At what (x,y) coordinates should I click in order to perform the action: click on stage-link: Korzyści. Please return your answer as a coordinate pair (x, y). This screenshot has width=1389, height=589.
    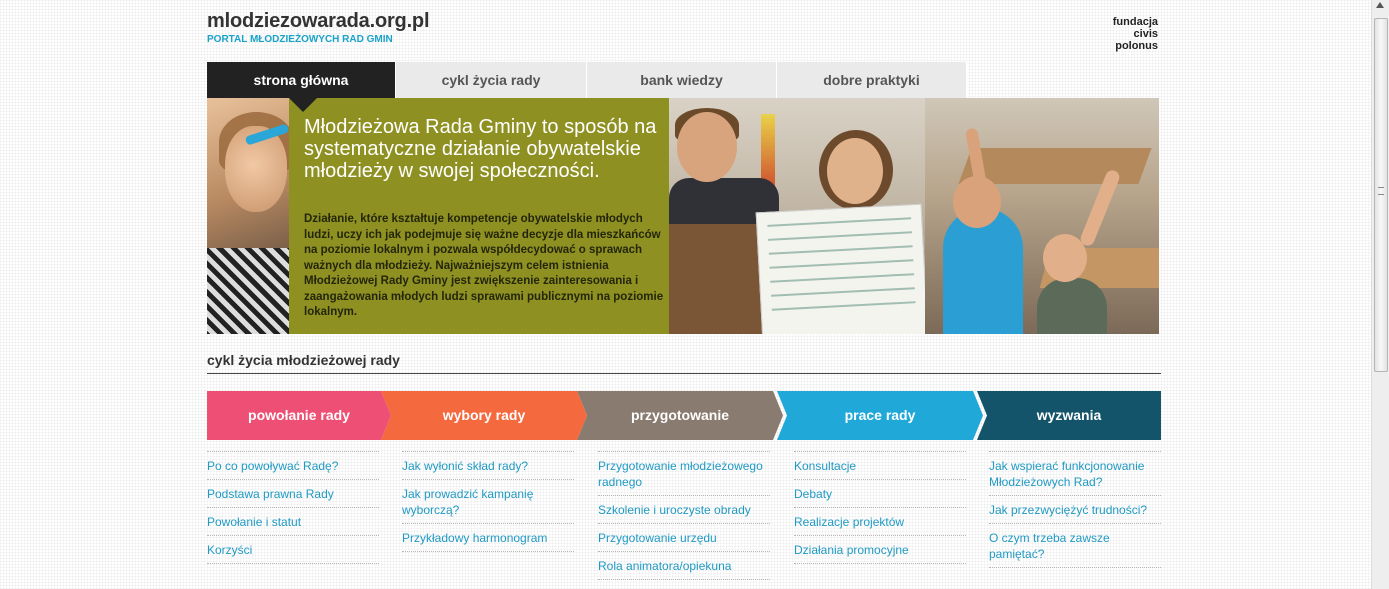
    Looking at the image, I should click on (293, 549).